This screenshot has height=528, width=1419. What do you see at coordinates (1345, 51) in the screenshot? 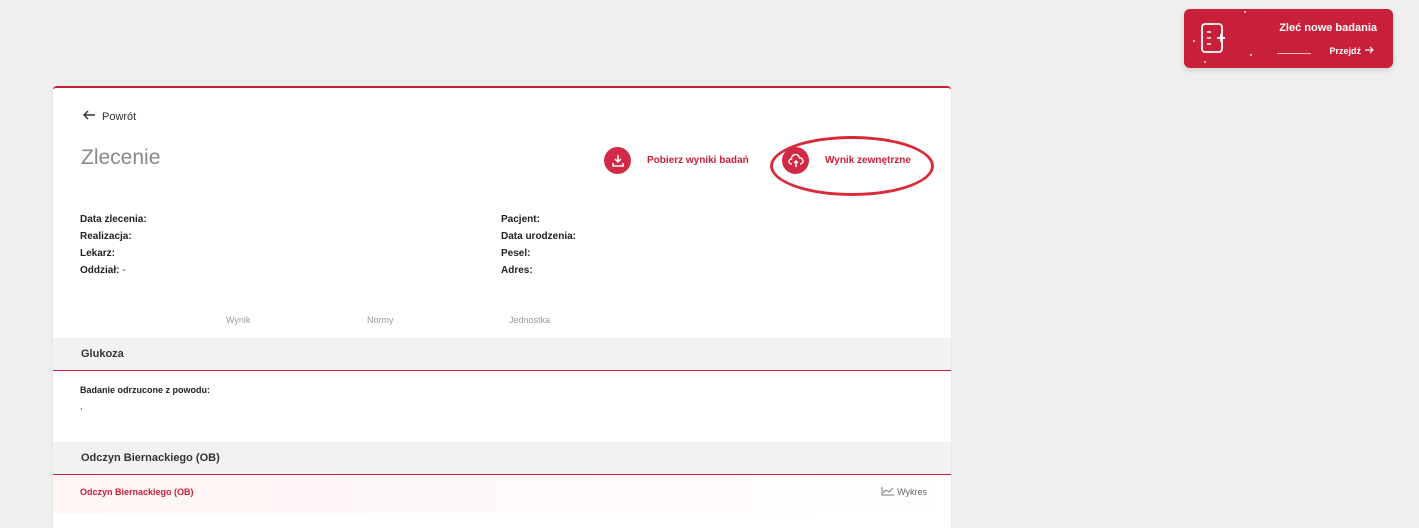
I see `promo-go-label: Przejdź` at bounding box center [1345, 51].